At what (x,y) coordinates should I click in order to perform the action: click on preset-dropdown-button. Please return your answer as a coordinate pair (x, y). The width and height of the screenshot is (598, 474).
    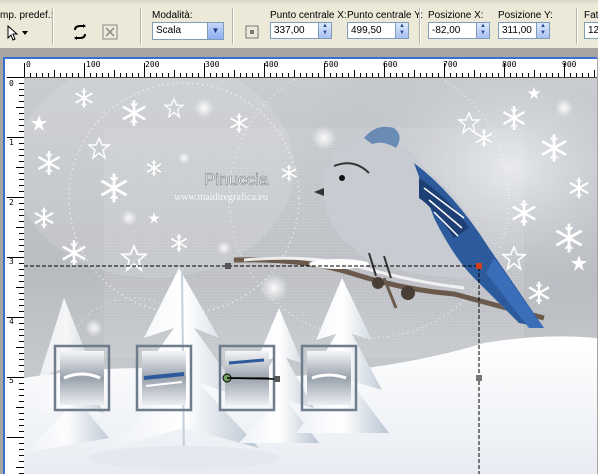
    Looking at the image, I should click on (17, 32).